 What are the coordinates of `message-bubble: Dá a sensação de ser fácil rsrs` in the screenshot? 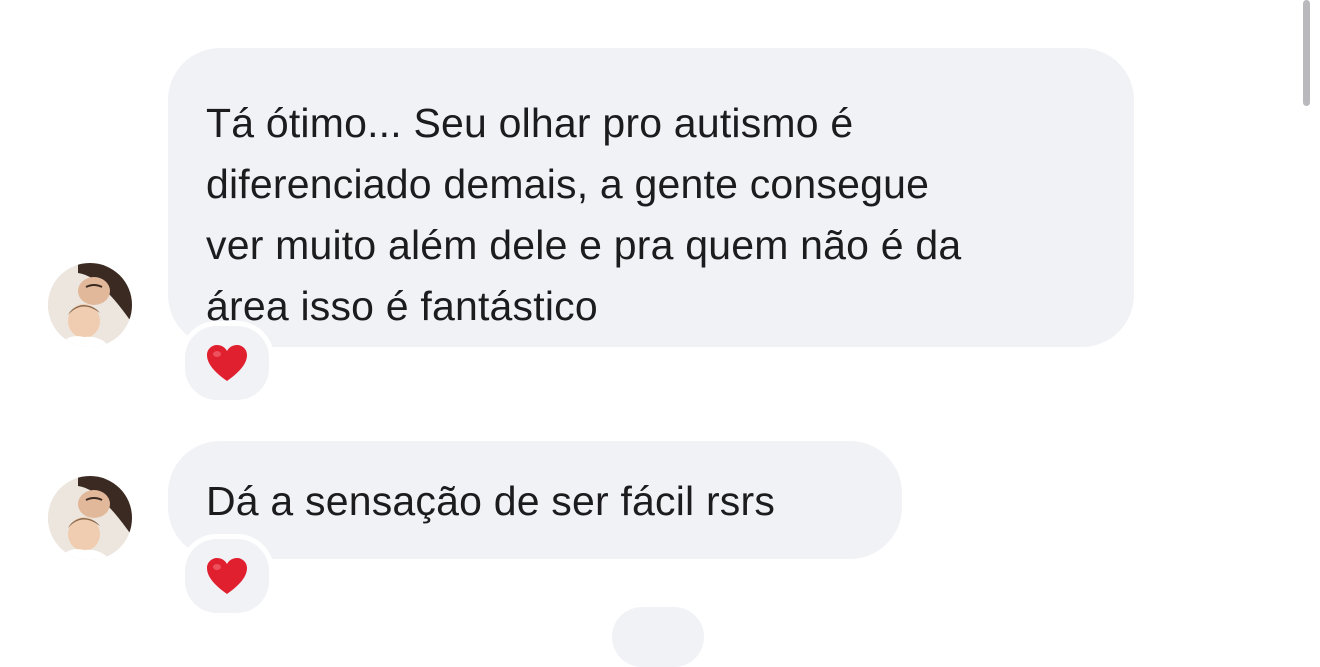 It's located at (535, 500).